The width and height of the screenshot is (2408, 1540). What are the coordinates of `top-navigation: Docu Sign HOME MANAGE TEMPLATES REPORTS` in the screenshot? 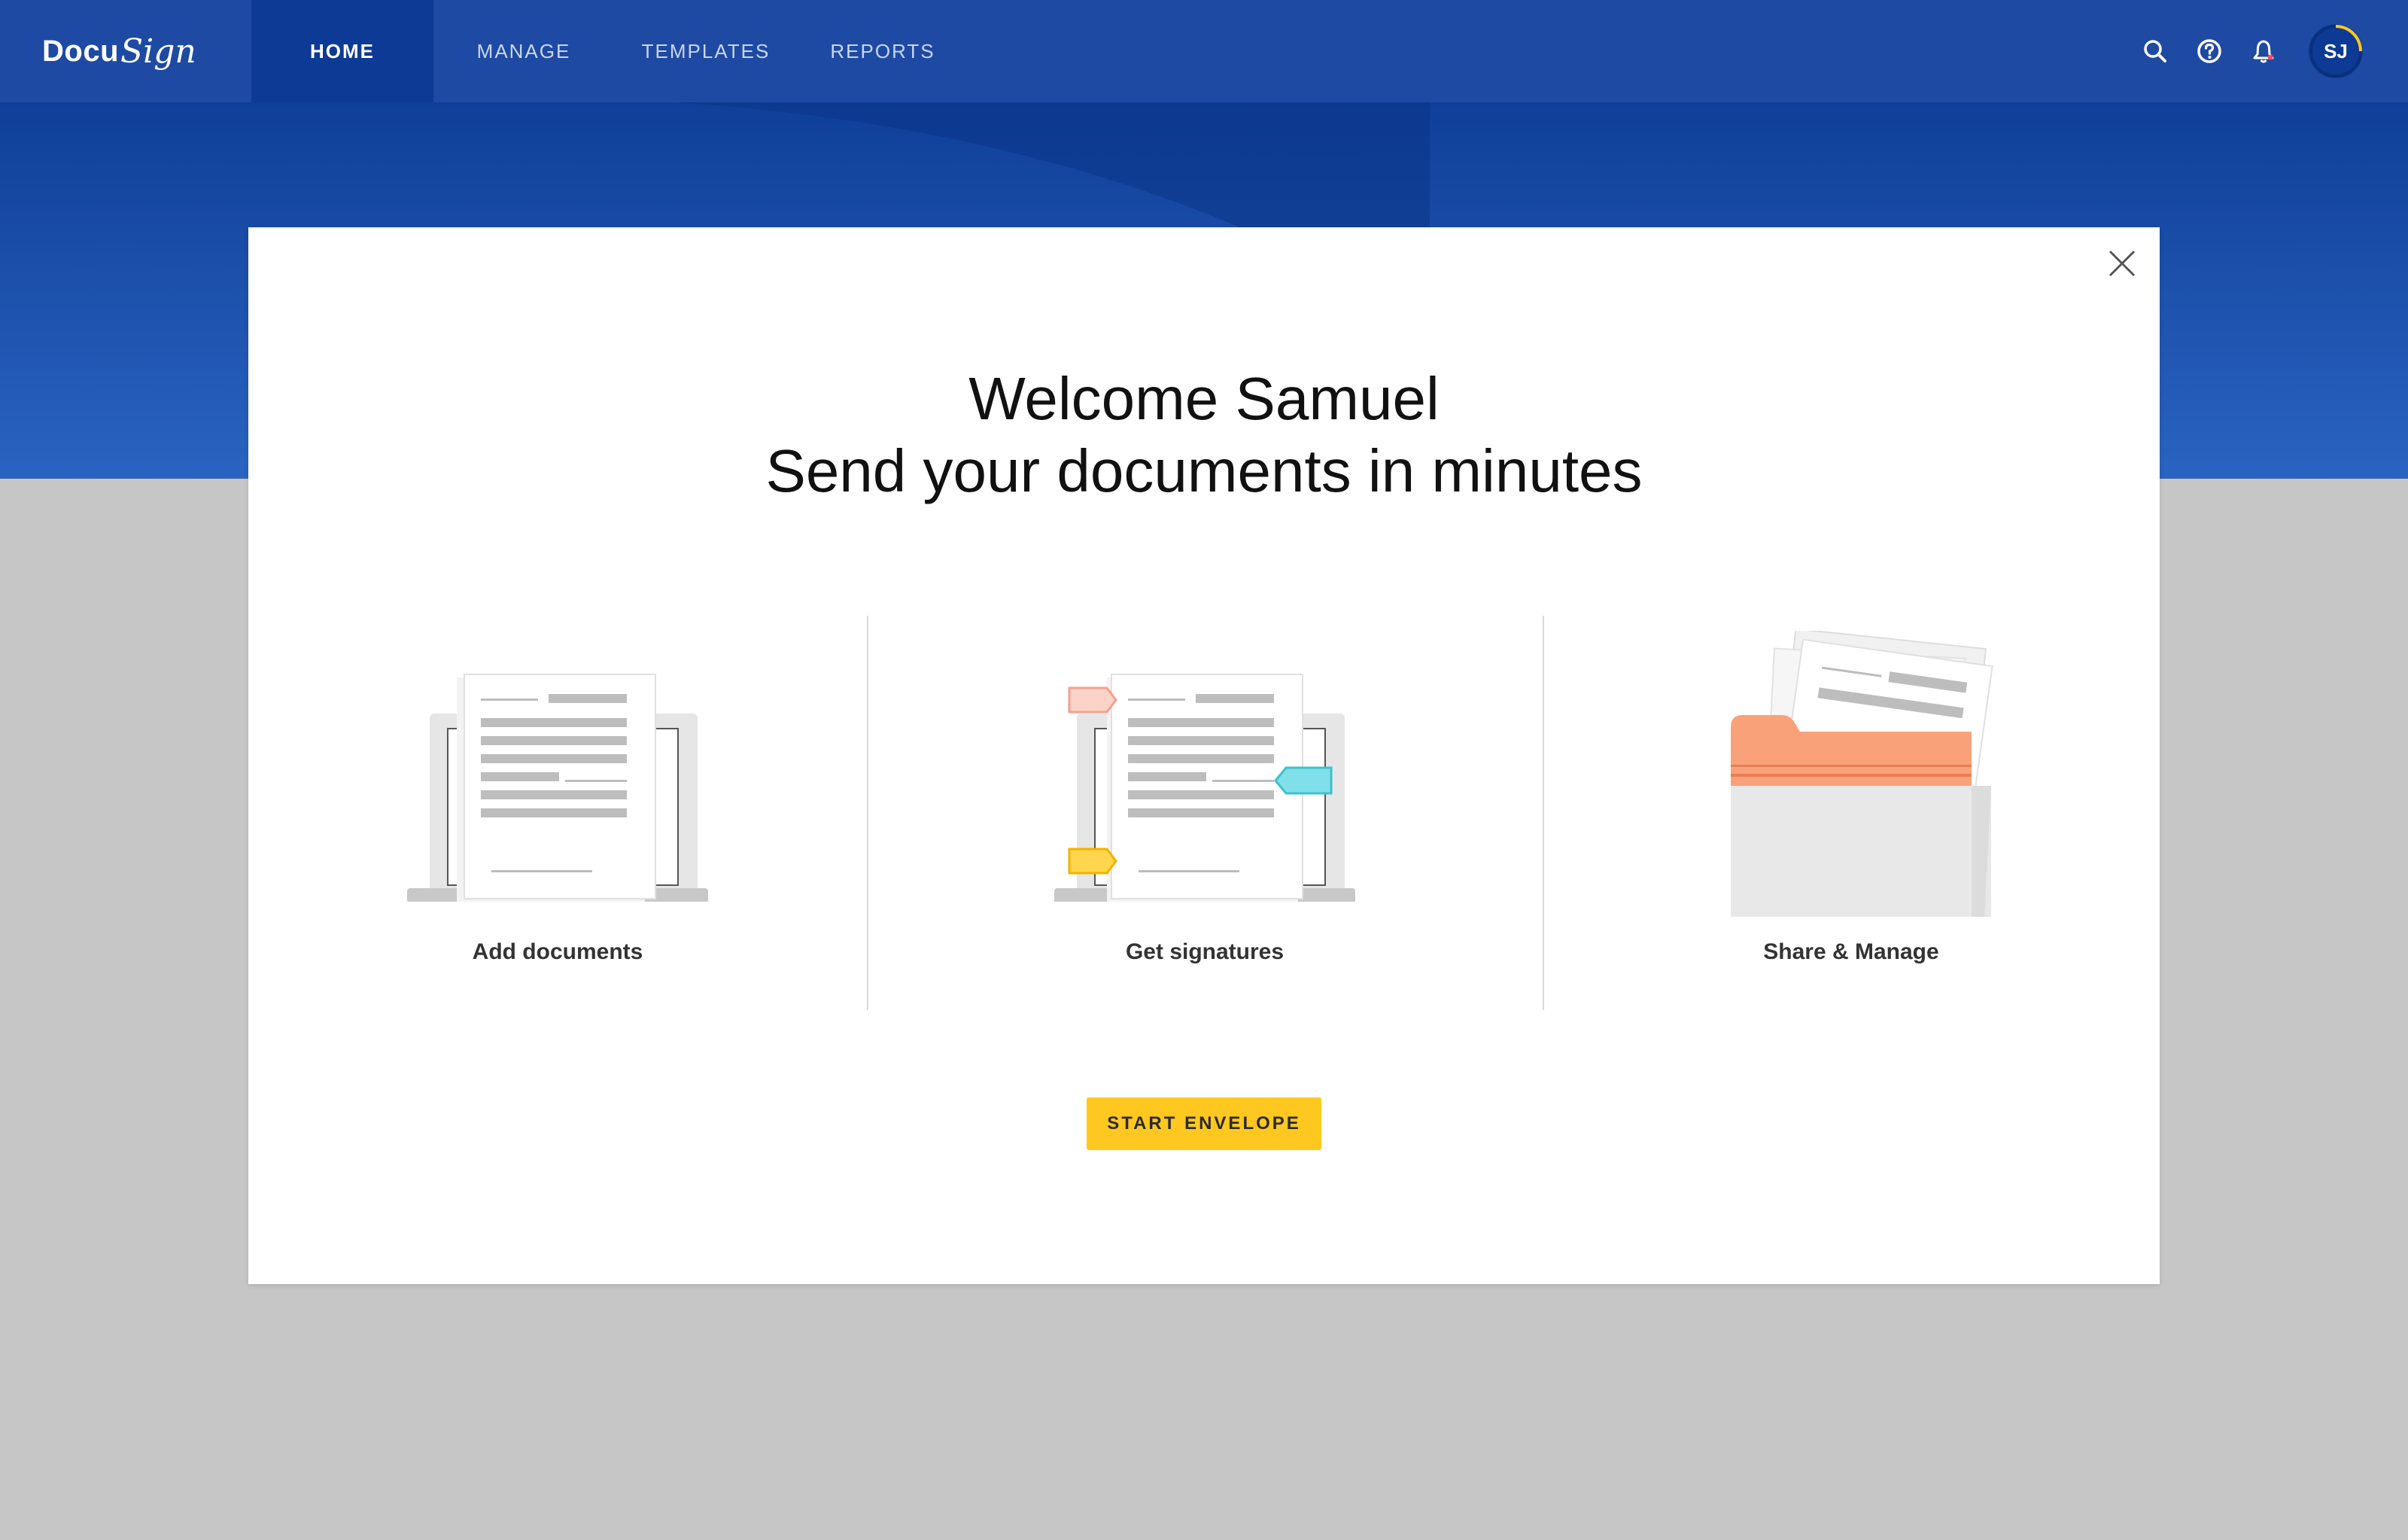 It's located at (1204, 51).